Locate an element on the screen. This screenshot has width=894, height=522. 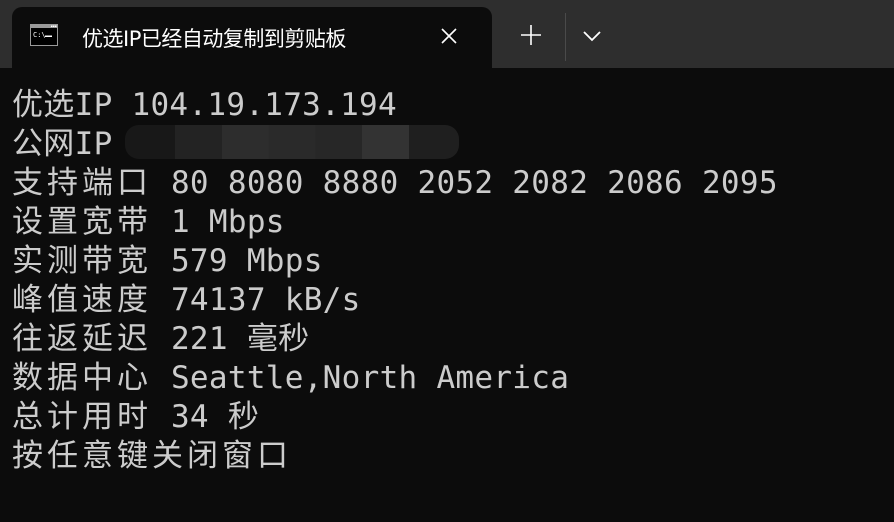
terminal-line-measured-bandwidth: 实测带宽 579 Mbps is located at coordinates (167, 261).